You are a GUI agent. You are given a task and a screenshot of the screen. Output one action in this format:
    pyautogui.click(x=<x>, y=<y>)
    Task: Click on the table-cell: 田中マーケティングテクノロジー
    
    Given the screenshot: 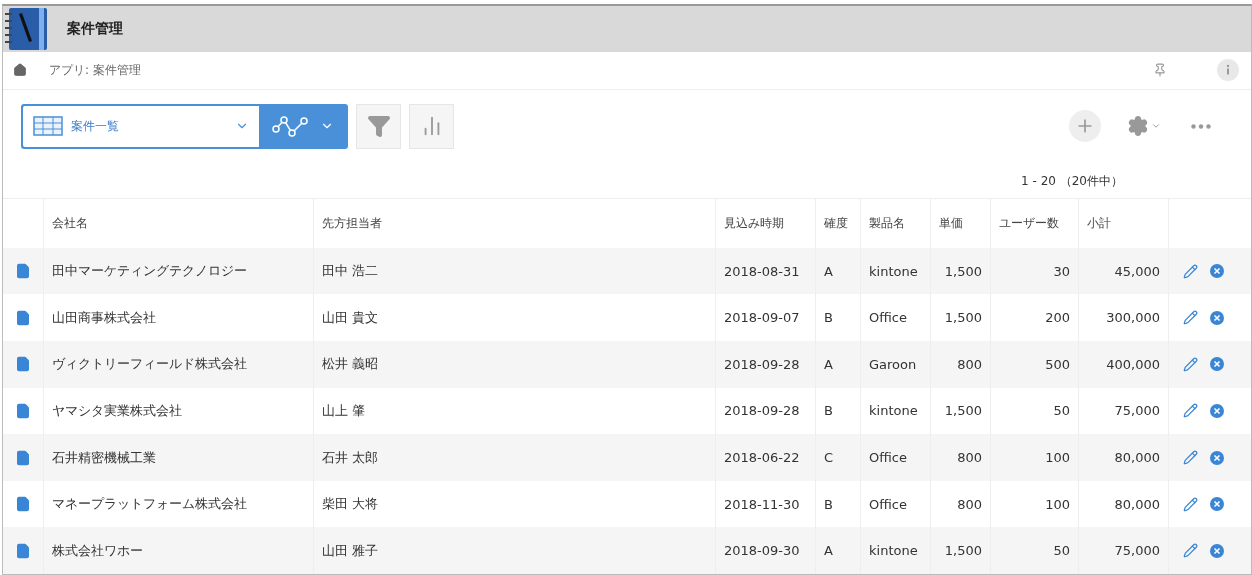 What is the action you would take?
    pyautogui.click(x=178, y=271)
    